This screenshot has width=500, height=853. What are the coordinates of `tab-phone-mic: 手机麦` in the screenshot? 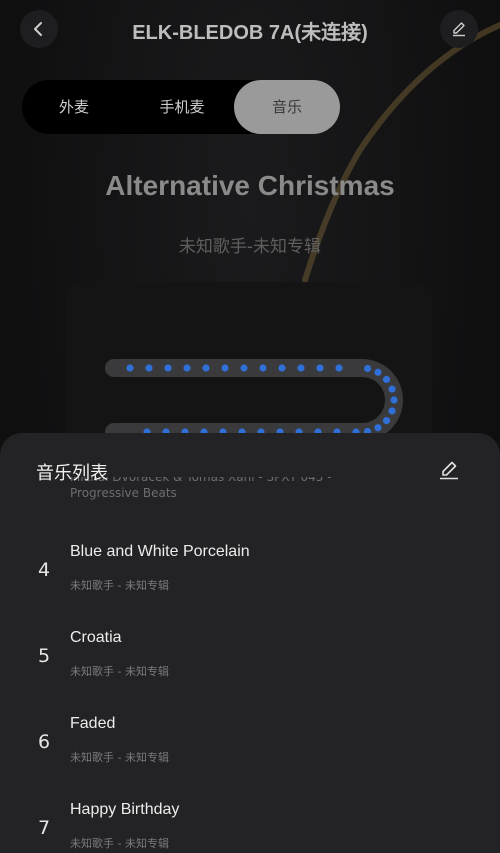 It's located at (182, 107).